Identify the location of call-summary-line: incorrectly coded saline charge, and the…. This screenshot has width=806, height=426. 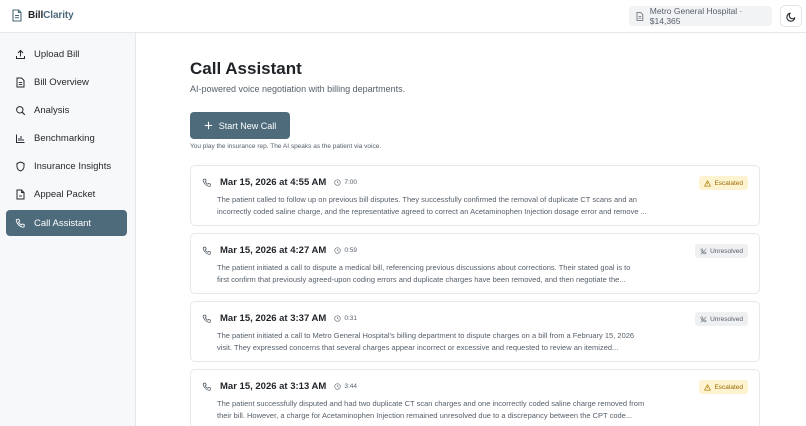
(432, 211).